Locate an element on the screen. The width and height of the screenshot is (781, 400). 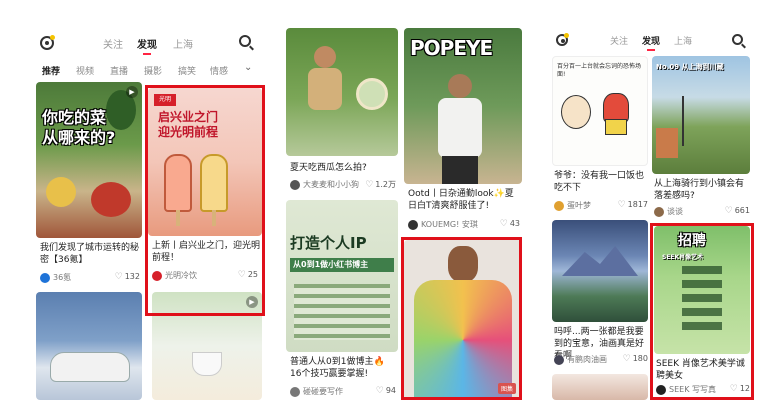
like-count: ♡ 43 is located at coordinates (510, 224).